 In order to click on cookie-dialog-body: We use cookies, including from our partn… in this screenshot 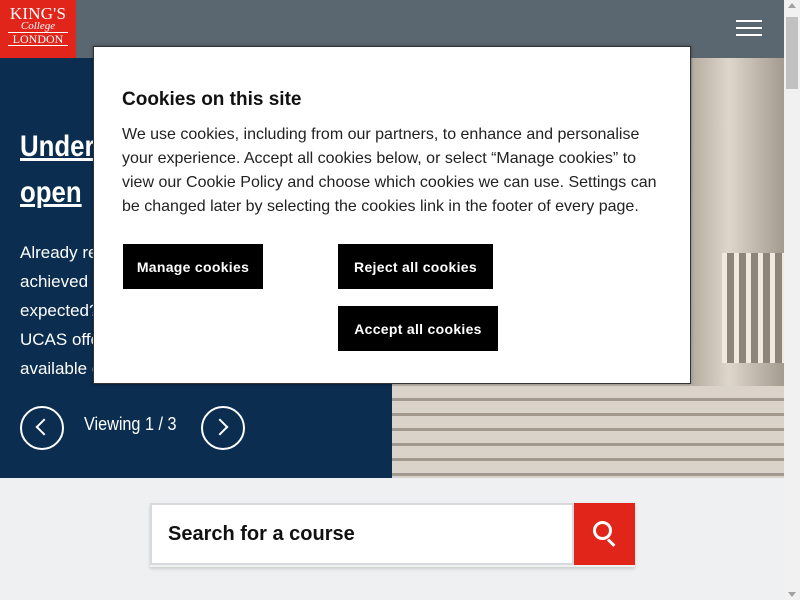, I will do `click(389, 170)`.